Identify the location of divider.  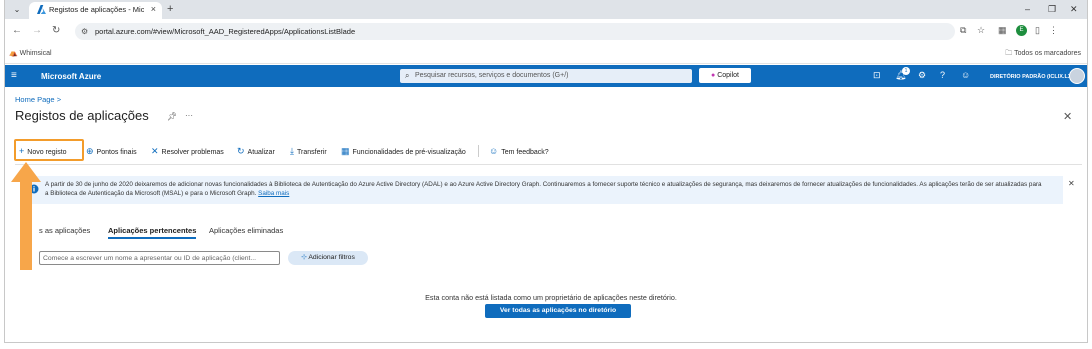
(548, 164).